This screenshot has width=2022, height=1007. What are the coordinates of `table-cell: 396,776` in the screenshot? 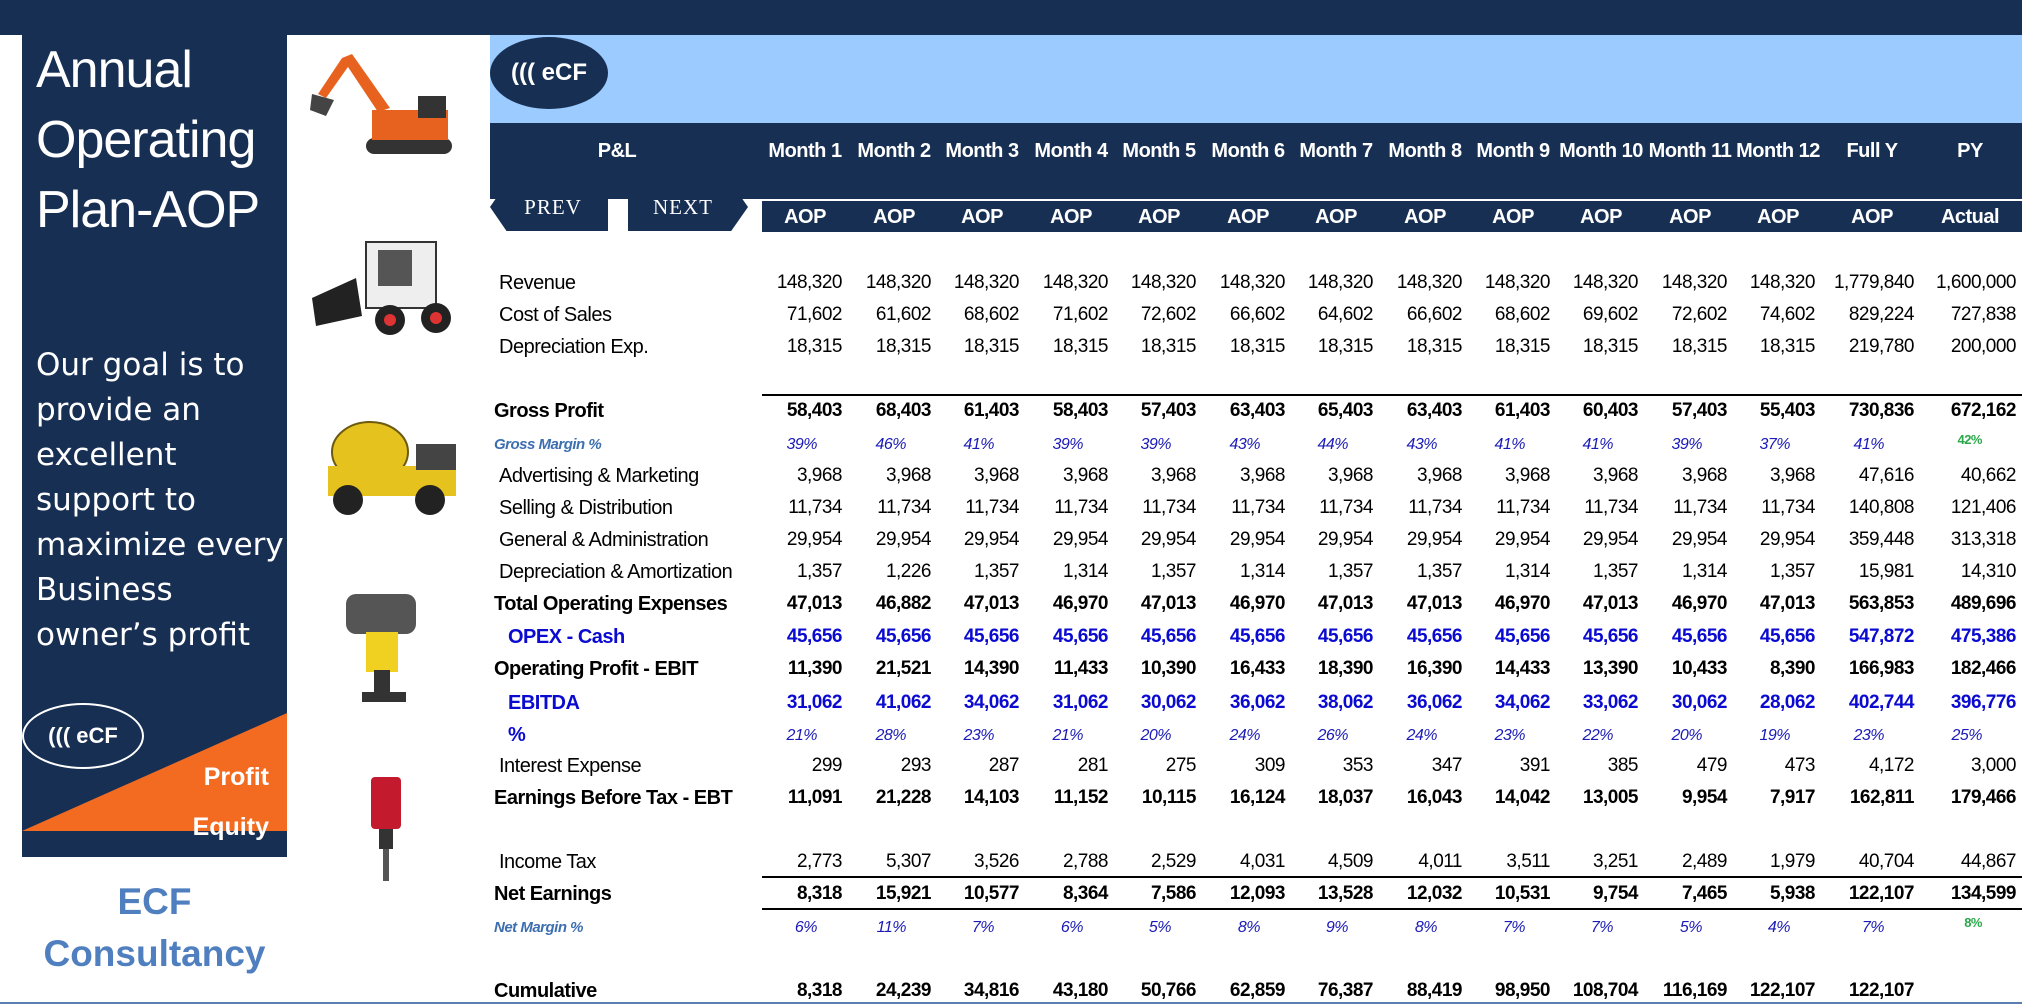 It's located at (1983, 702).